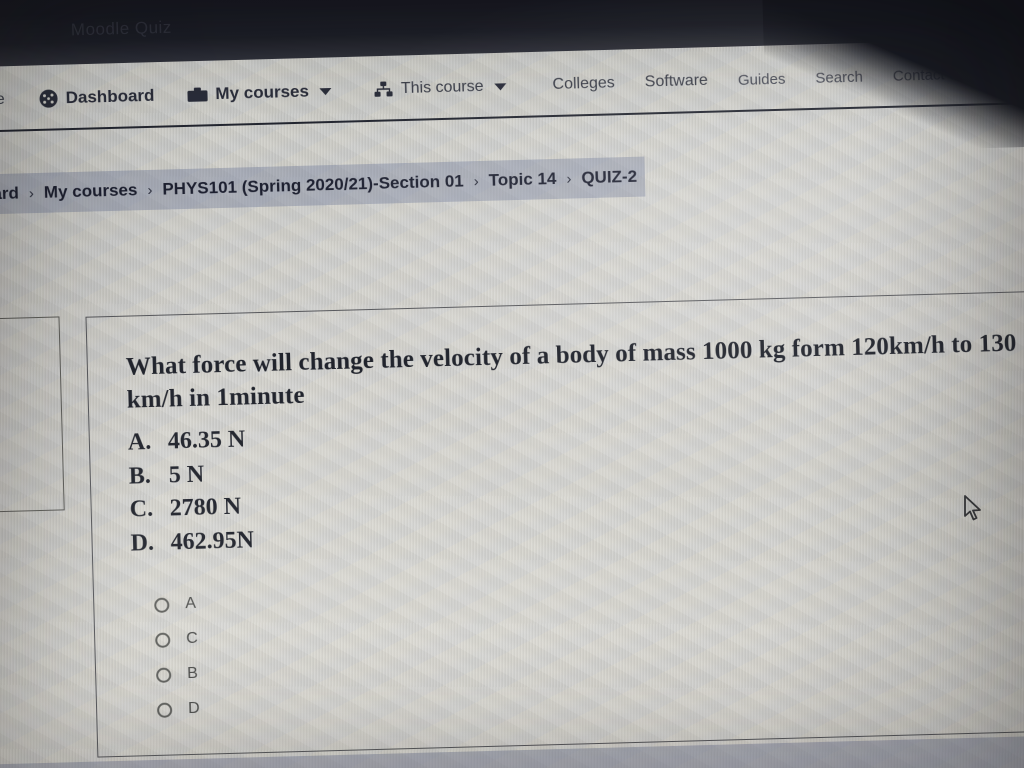 The width and height of the screenshot is (1024, 768). I want to click on breadcrumb-item-my-courses: My courses, so click(91, 191).